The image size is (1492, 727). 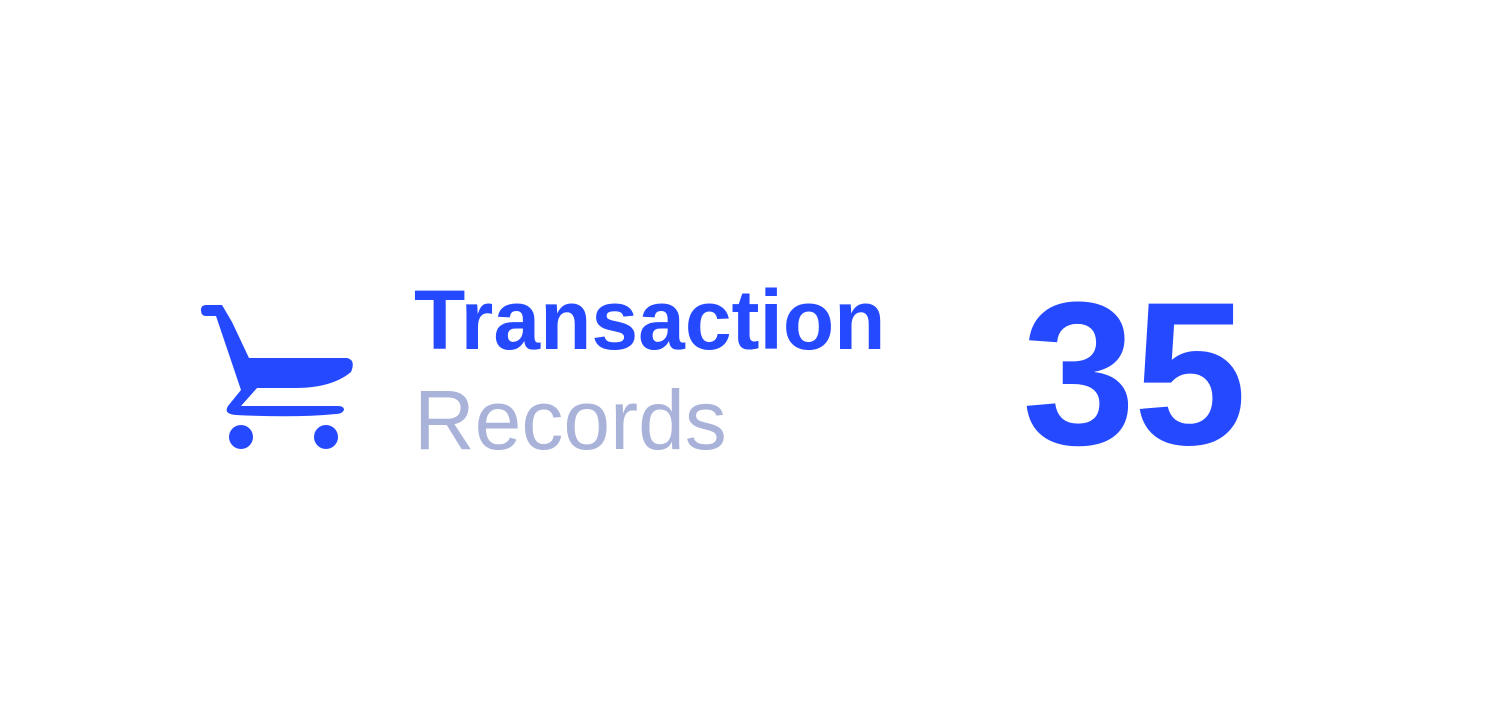 I want to click on stat-value: 35, so click(x=1134, y=374).